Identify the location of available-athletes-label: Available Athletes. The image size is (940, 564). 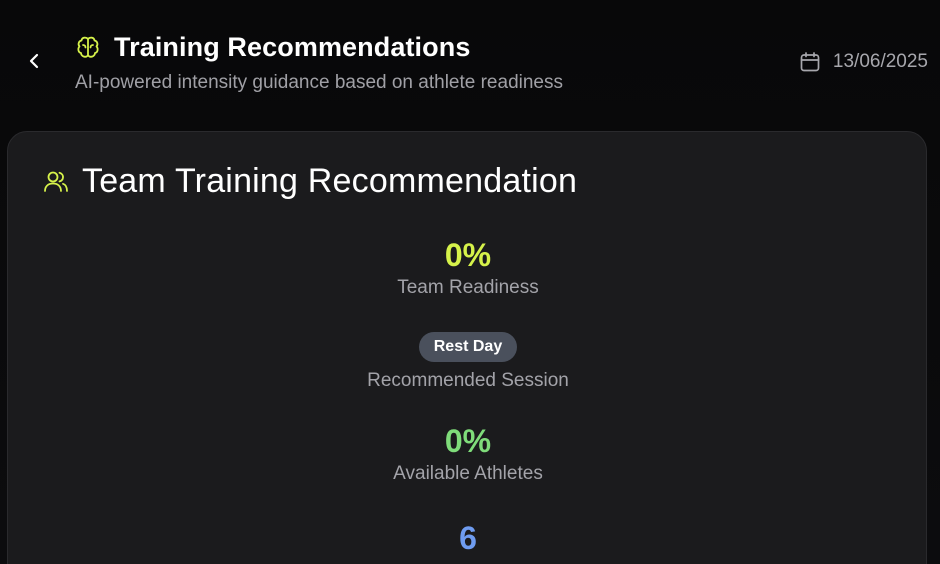
(468, 473).